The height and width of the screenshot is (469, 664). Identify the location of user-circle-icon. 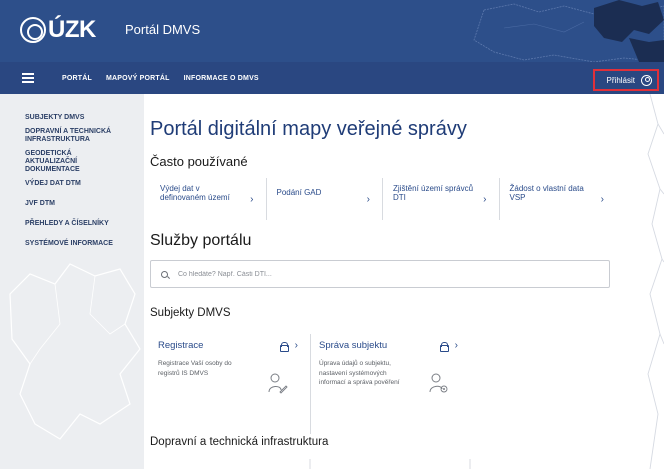
(646, 80).